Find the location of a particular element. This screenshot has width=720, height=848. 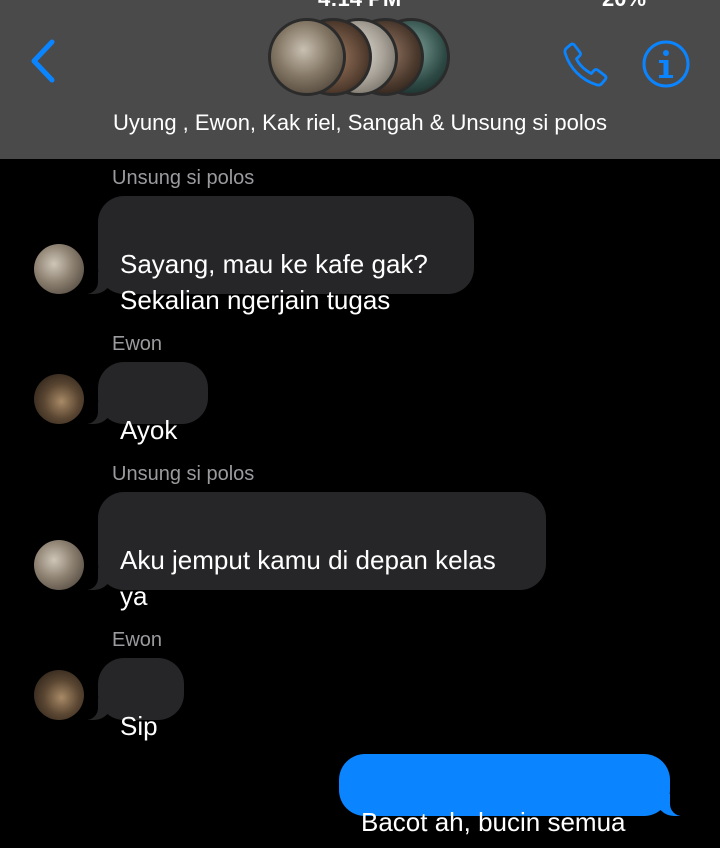

message-bubble: Ayok is located at coordinates (142, 403).